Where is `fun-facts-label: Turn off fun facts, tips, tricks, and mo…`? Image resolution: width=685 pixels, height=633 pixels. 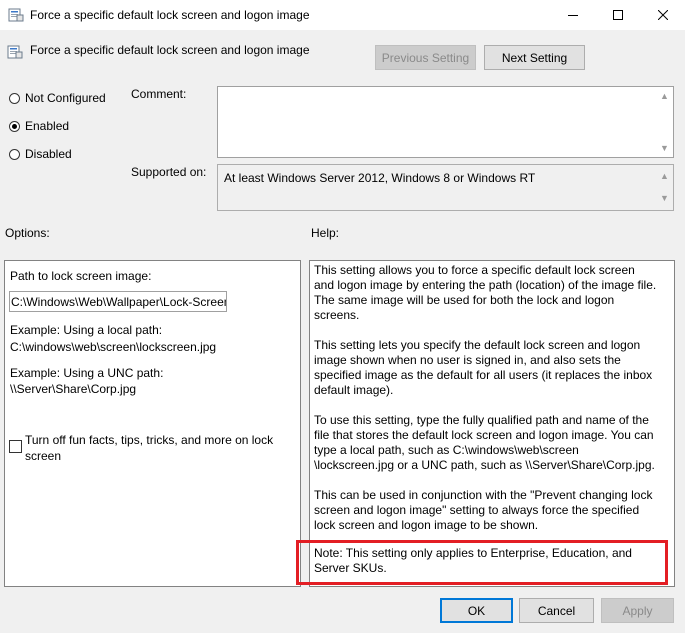 fun-facts-label: Turn off fun facts, tips, tricks, and mo… is located at coordinates (149, 448).